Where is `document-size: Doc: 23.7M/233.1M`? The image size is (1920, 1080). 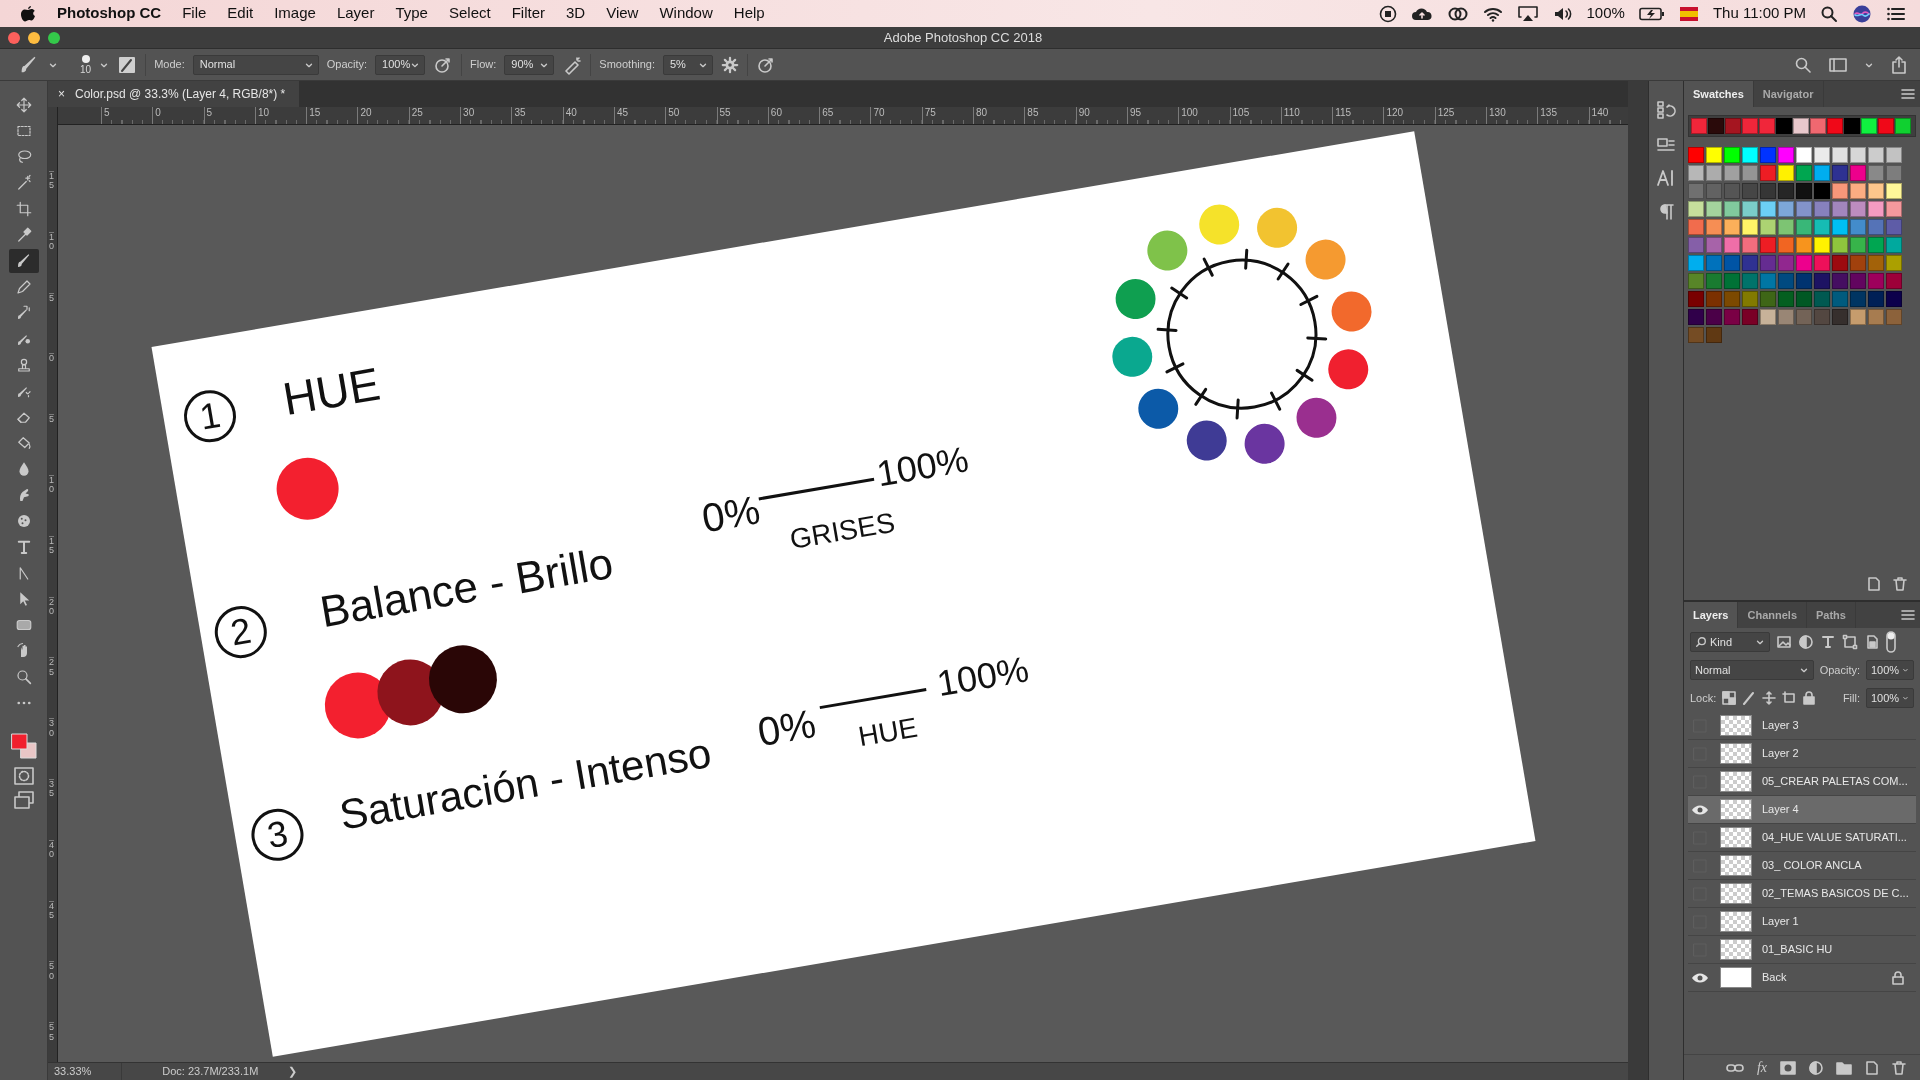 document-size: Doc: 23.7M/233.1M is located at coordinates (205, 1071).